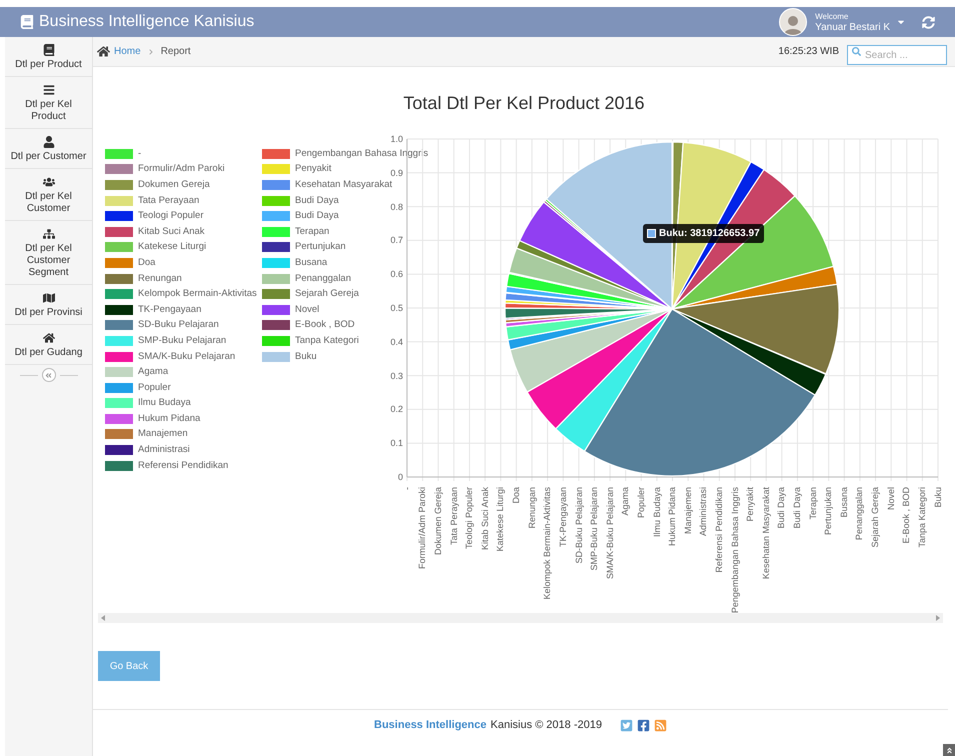  Describe the element at coordinates (171, 216) in the screenshot. I see `legend-label: Teologi Populer` at that location.